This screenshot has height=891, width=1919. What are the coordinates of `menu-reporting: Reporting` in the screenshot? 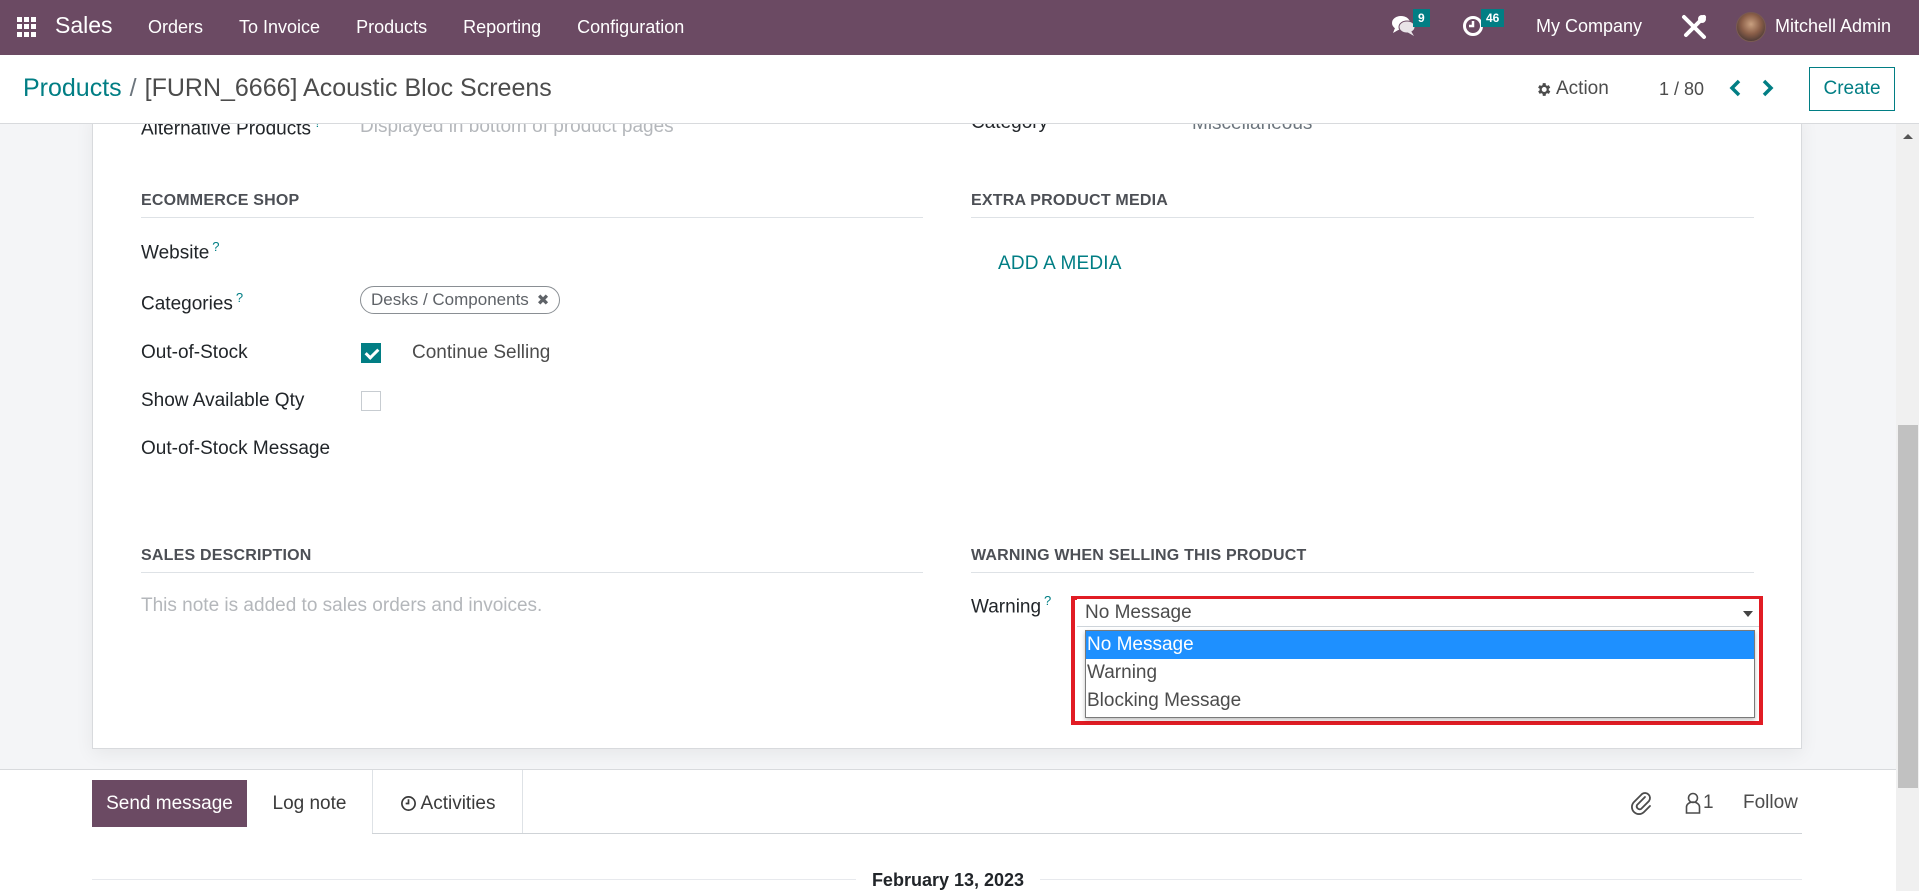 It's located at (502, 27).